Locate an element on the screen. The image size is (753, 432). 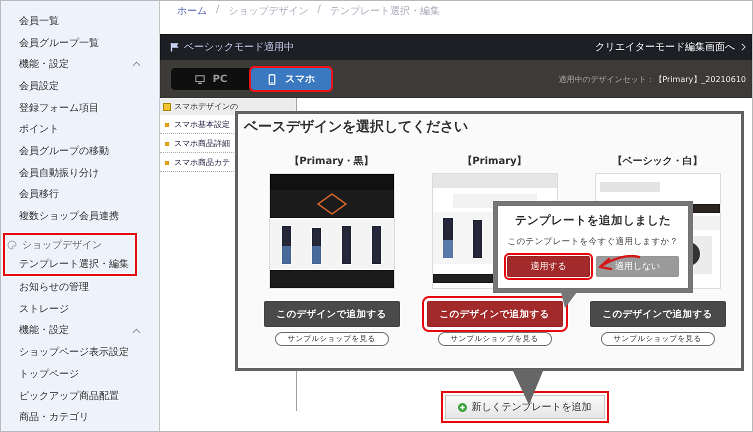
breadcrumb-link: ホーム is located at coordinates (192, 19).